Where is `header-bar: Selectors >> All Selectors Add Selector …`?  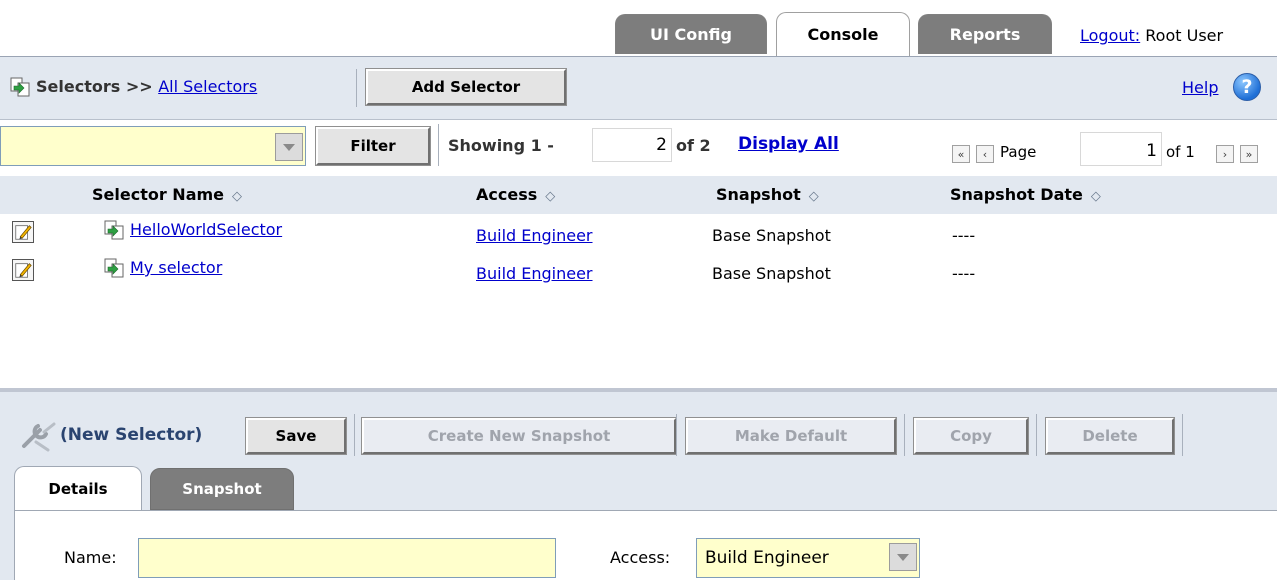 header-bar: Selectors >> All Selectors Add Selector … is located at coordinates (638, 88).